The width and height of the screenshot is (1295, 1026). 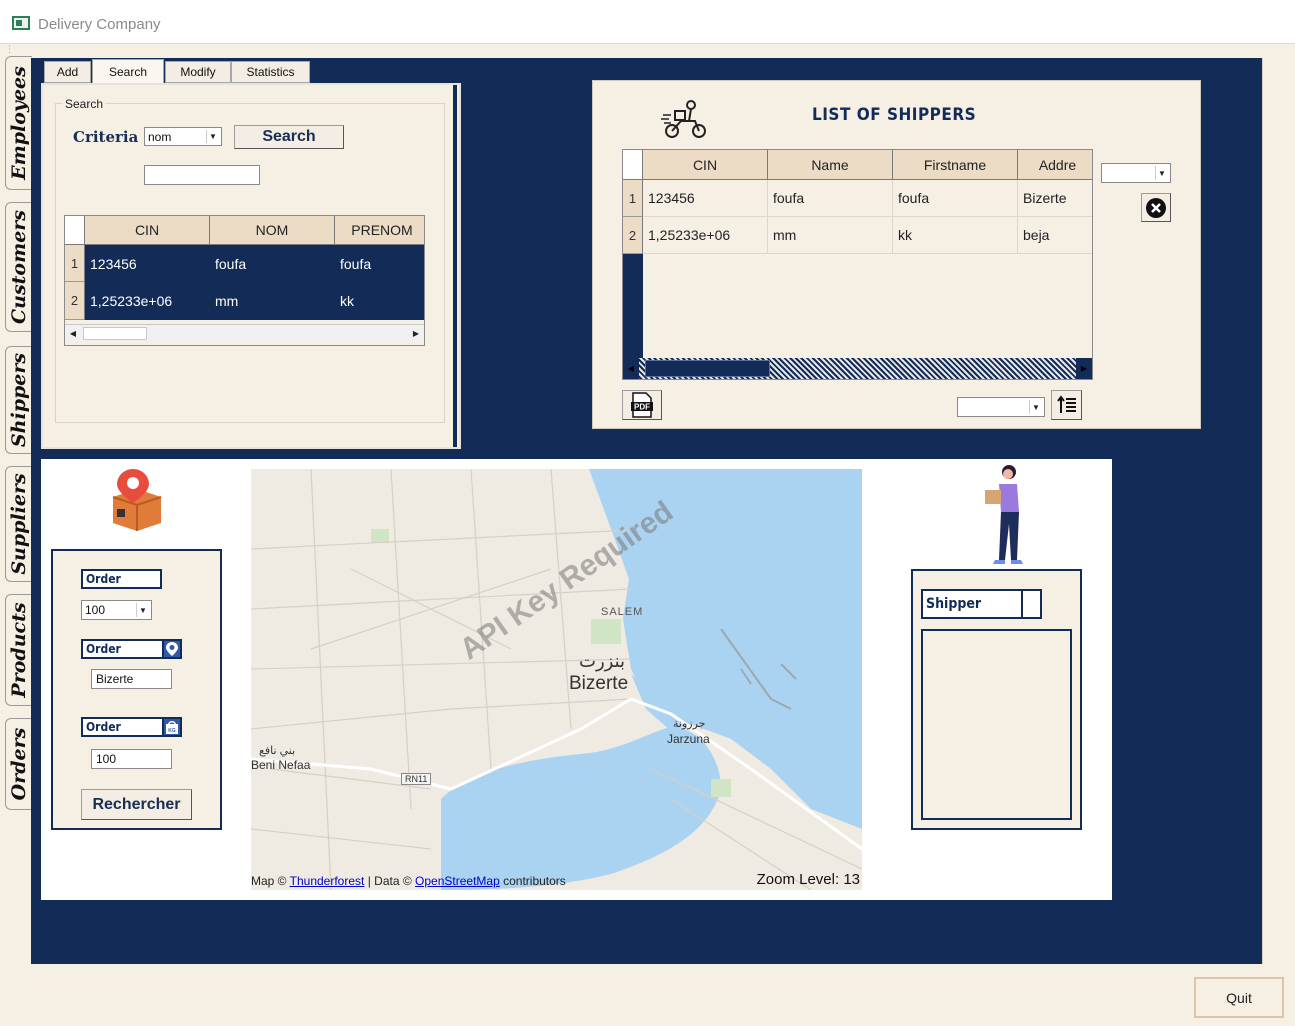 What do you see at coordinates (172, 649) in the screenshot?
I see `location-pin-icon` at bounding box center [172, 649].